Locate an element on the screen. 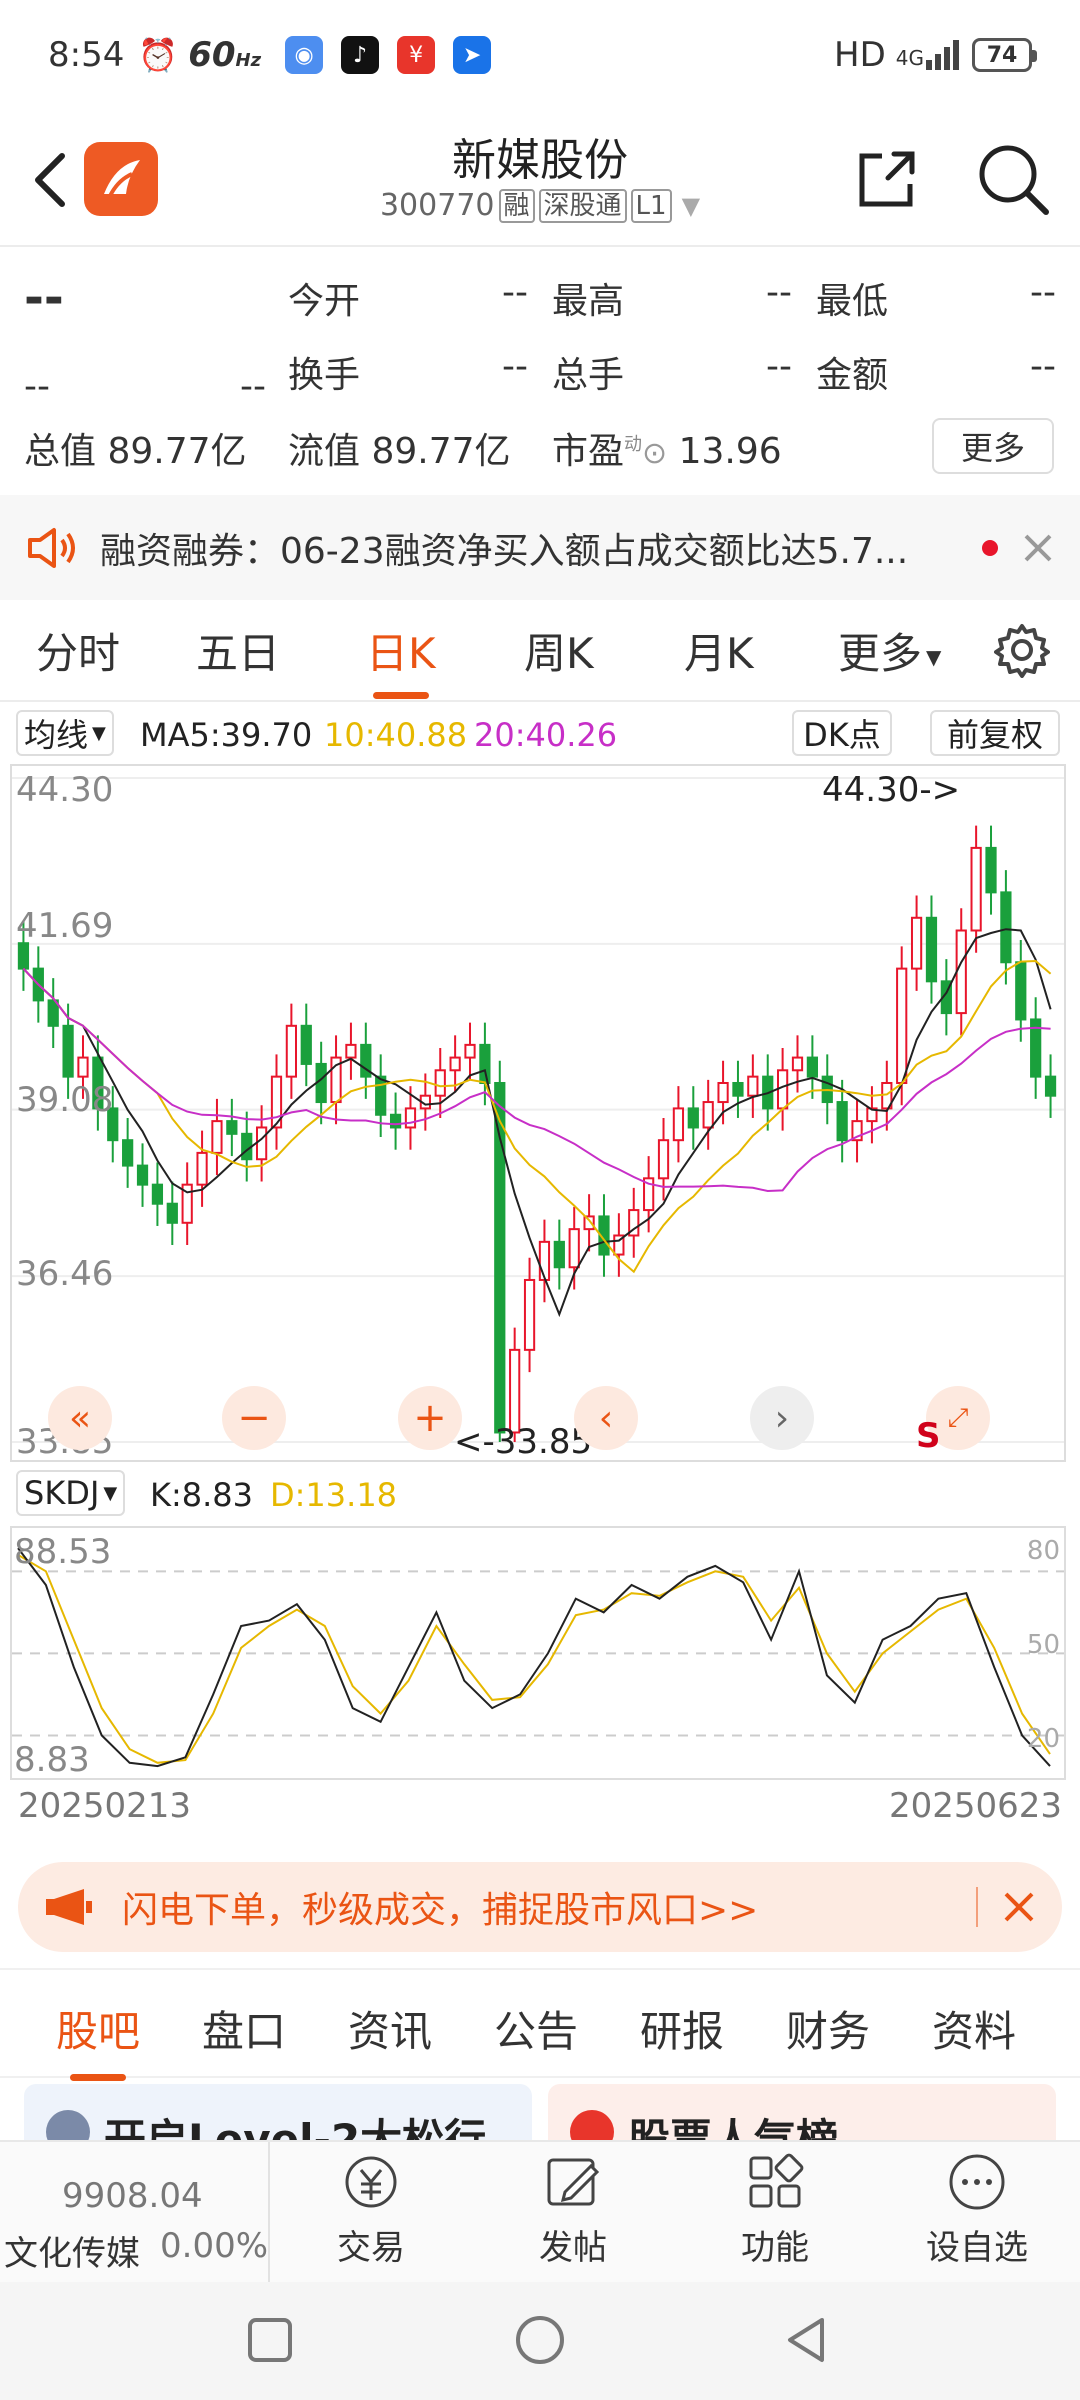  level2-card: 开启Level-2大松行 is located at coordinates (278, 2114).